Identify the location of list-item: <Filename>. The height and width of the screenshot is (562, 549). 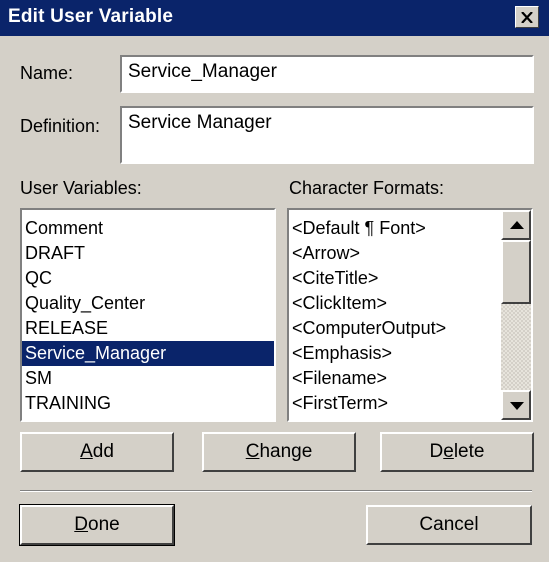
(410, 378).